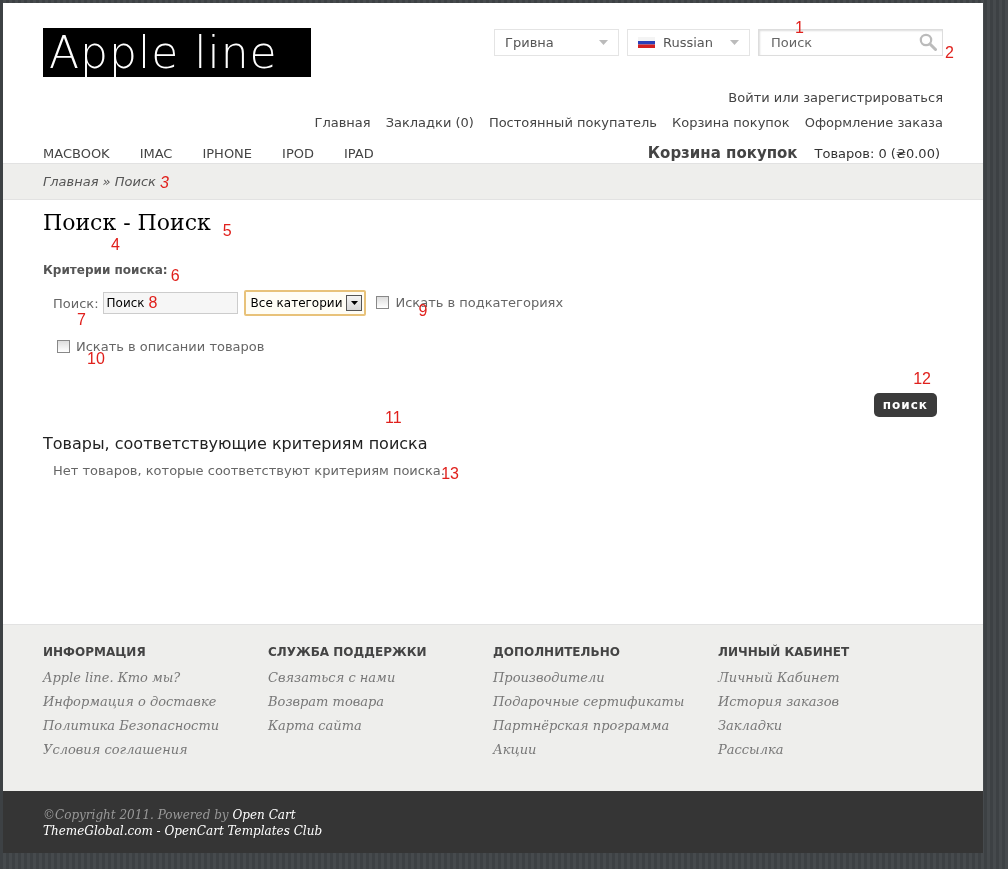  Describe the element at coordinates (342, 122) in the screenshot. I see `top-link: Главная` at that location.